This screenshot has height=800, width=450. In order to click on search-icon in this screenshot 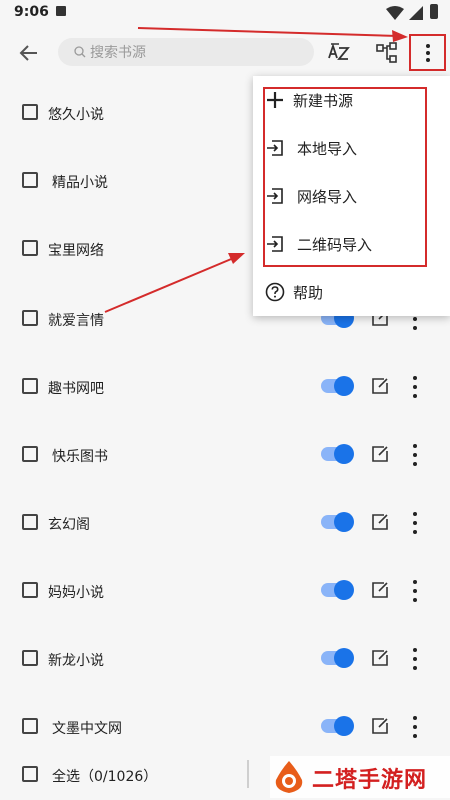, I will do `click(80, 52)`.